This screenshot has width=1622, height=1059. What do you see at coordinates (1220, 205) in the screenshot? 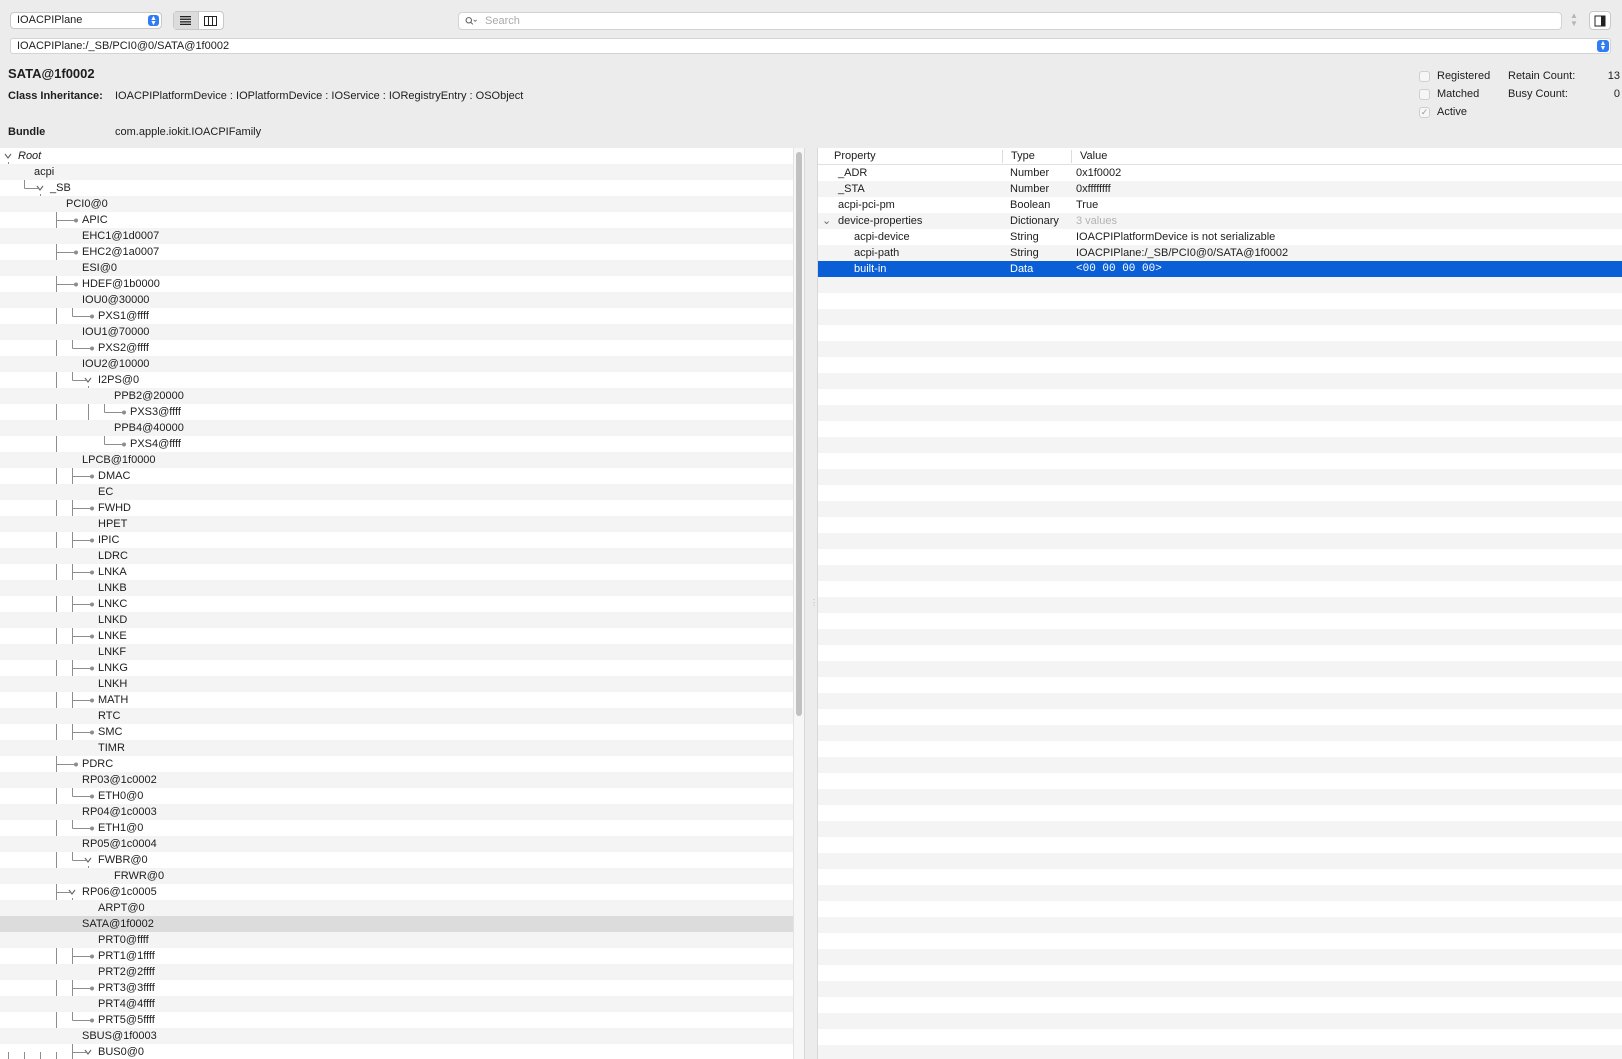
I see `property-row: acpi-pci-pm Boolean True` at bounding box center [1220, 205].